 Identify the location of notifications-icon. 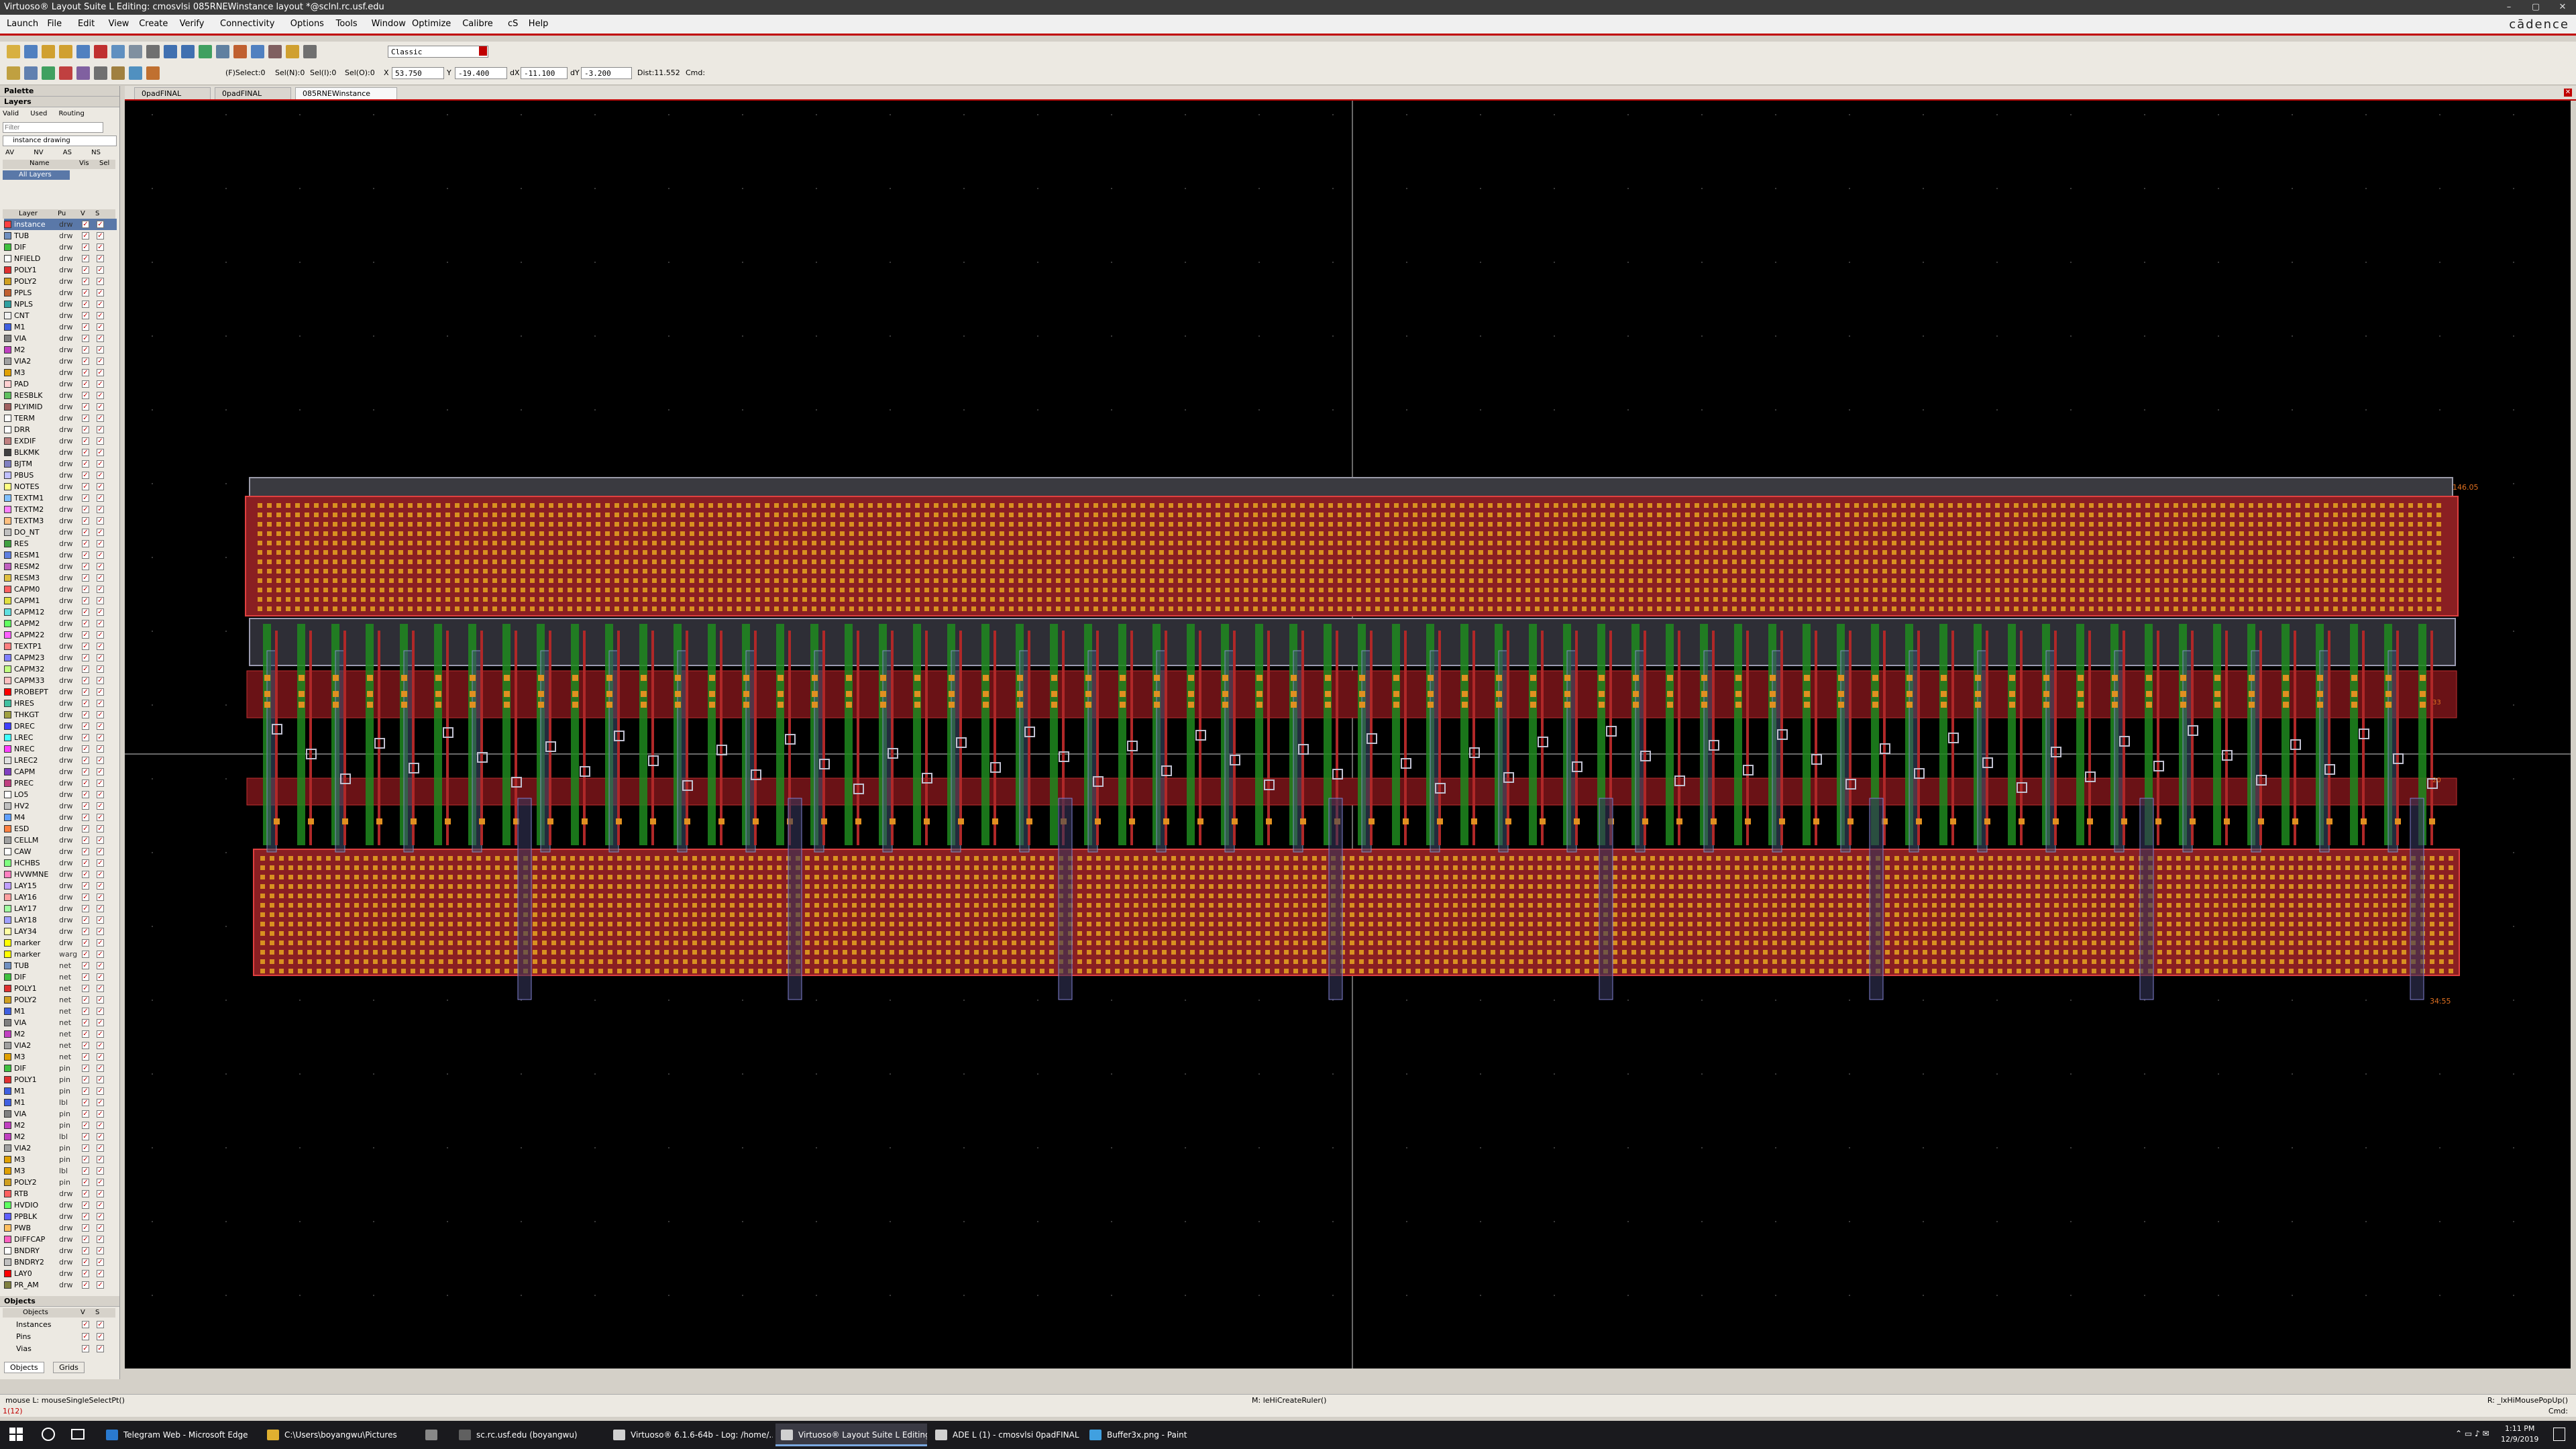
(2559, 1434).